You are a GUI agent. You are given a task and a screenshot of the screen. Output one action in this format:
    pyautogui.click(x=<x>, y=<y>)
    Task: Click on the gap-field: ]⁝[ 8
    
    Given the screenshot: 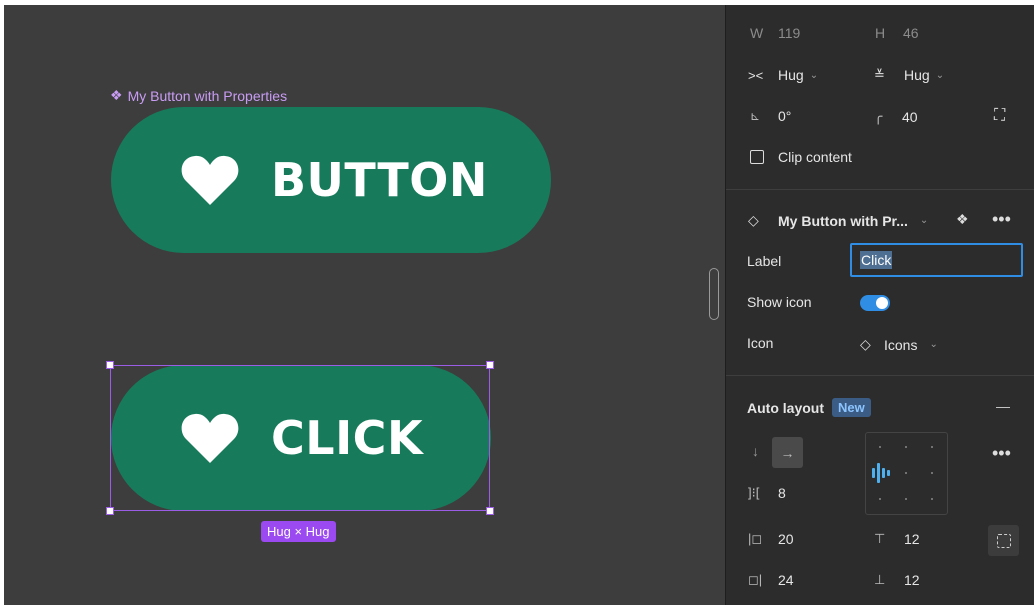 What is the action you would take?
    pyautogui.click(x=767, y=493)
    